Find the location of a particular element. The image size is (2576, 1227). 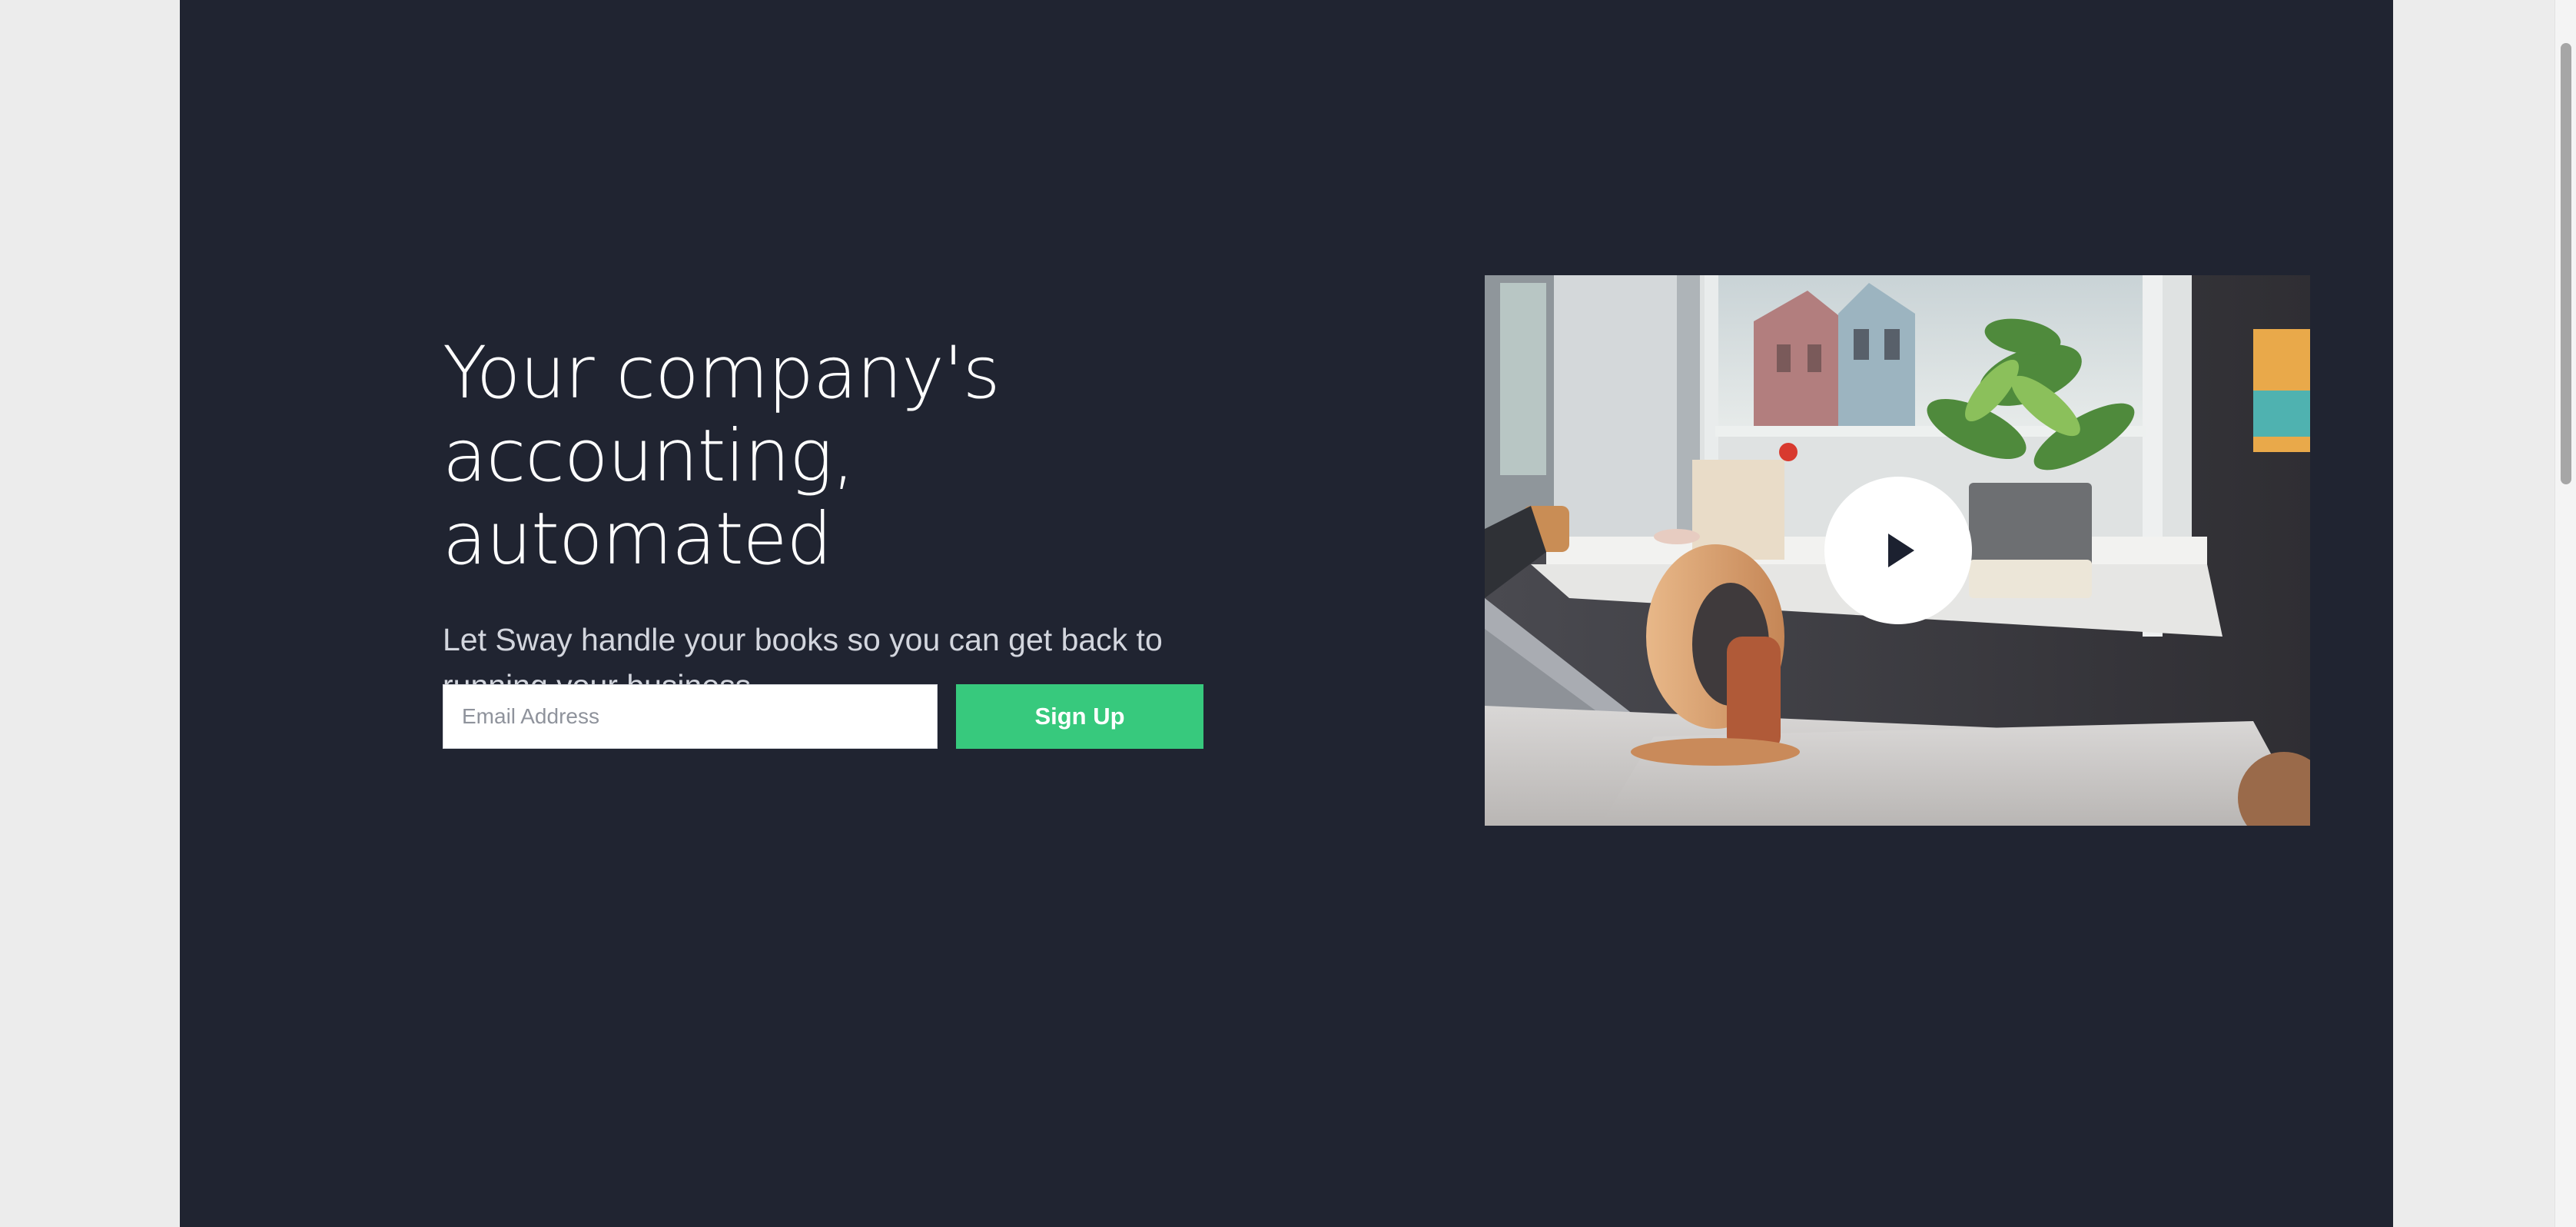

hero-headline: Your company's accounting, automated is located at coordinates (827, 456).